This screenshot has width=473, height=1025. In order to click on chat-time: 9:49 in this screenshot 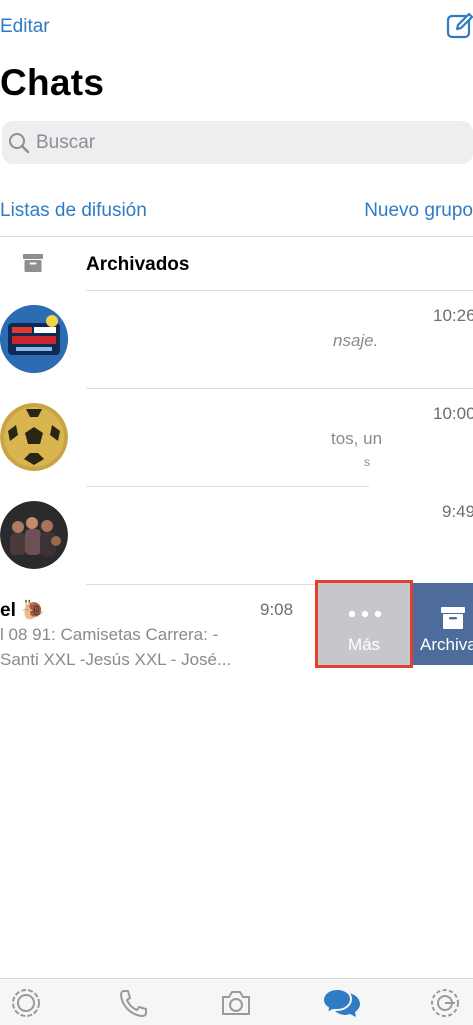, I will do `click(457, 511)`.